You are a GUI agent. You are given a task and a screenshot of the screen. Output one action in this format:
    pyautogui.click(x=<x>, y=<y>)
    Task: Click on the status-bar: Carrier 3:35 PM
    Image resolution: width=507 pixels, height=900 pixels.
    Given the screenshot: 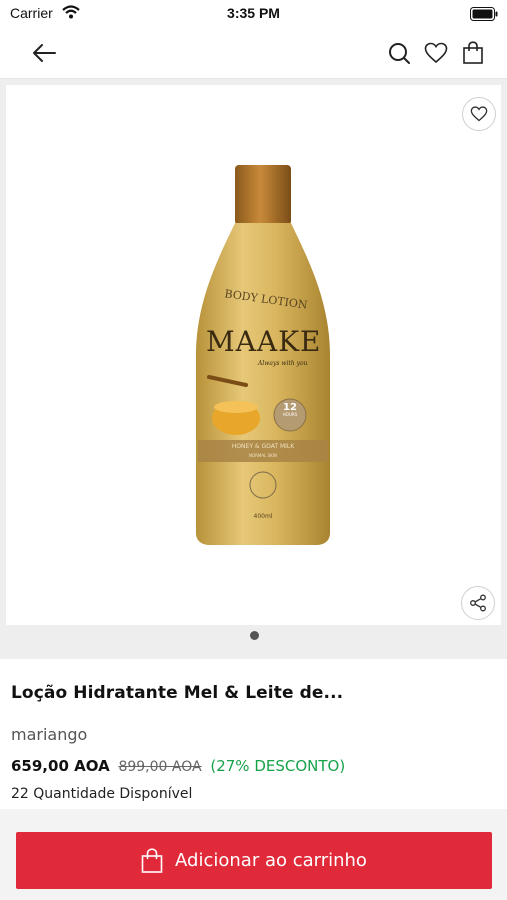 What is the action you would take?
    pyautogui.click(x=253, y=14)
    